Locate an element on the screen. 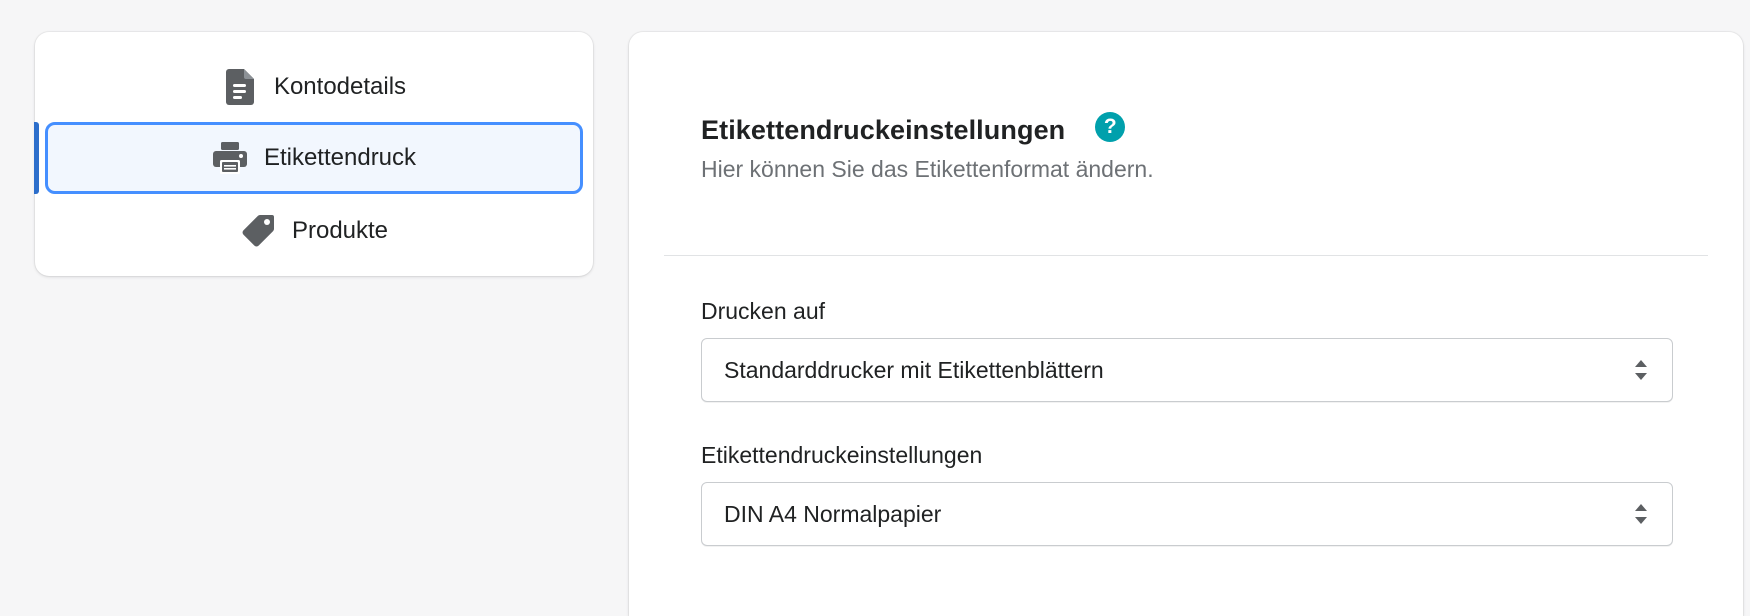 Image resolution: width=1750 pixels, height=616 pixels. section-divider is located at coordinates (1186, 255).